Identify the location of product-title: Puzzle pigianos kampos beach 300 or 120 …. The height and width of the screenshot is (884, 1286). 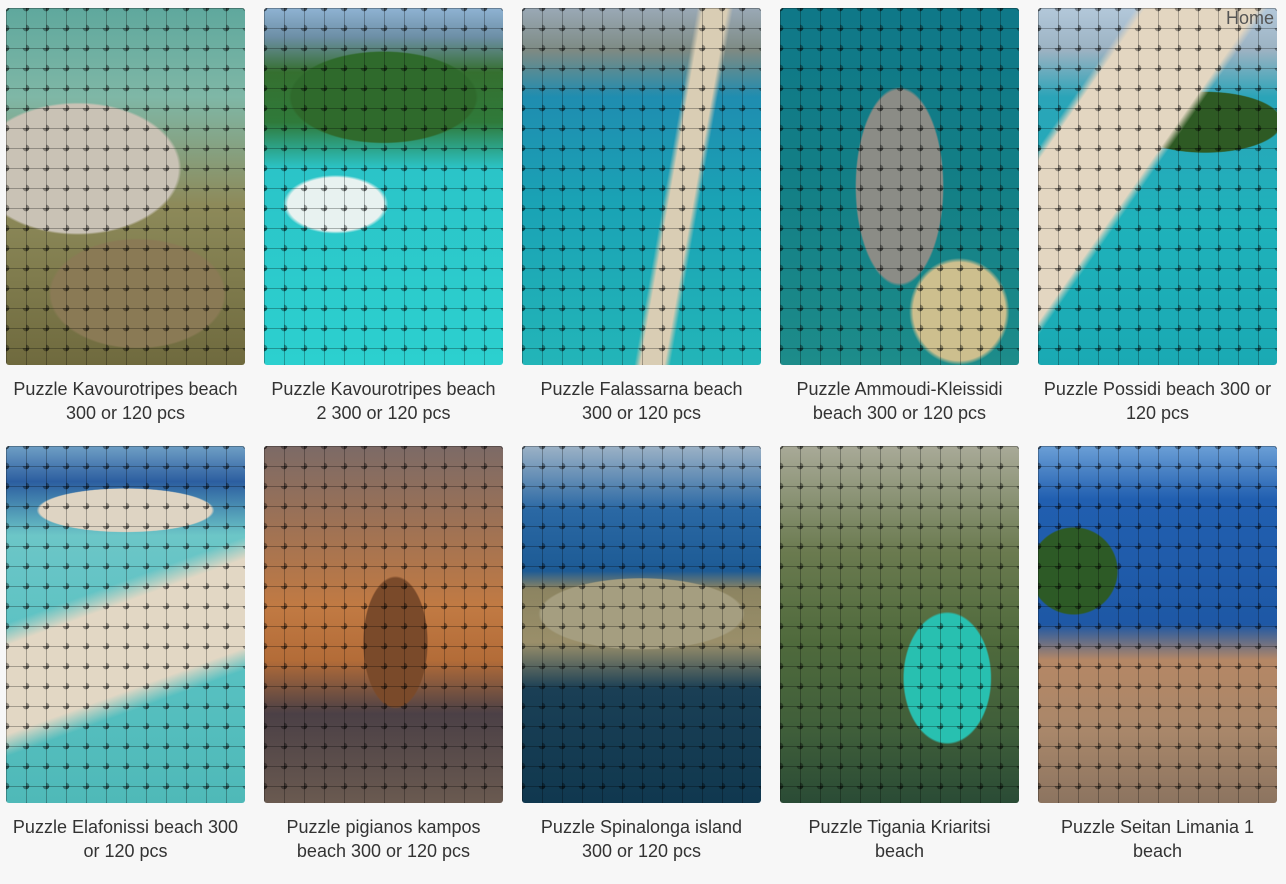
(383, 839).